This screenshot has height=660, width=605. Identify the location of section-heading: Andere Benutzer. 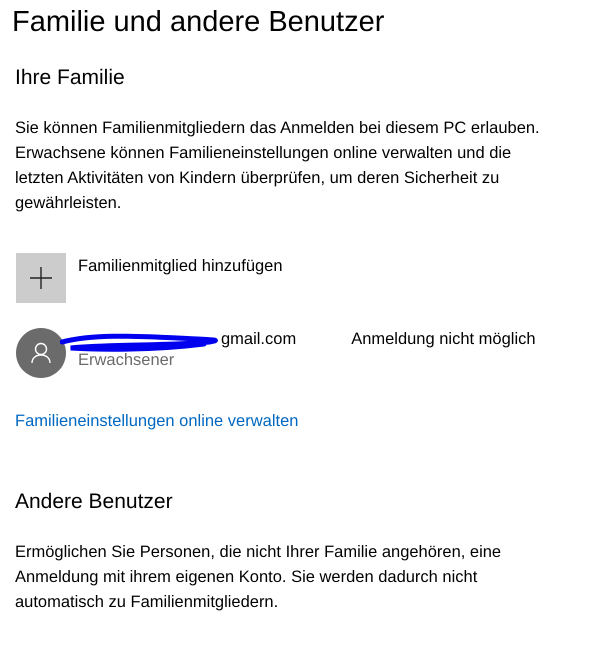
(94, 502).